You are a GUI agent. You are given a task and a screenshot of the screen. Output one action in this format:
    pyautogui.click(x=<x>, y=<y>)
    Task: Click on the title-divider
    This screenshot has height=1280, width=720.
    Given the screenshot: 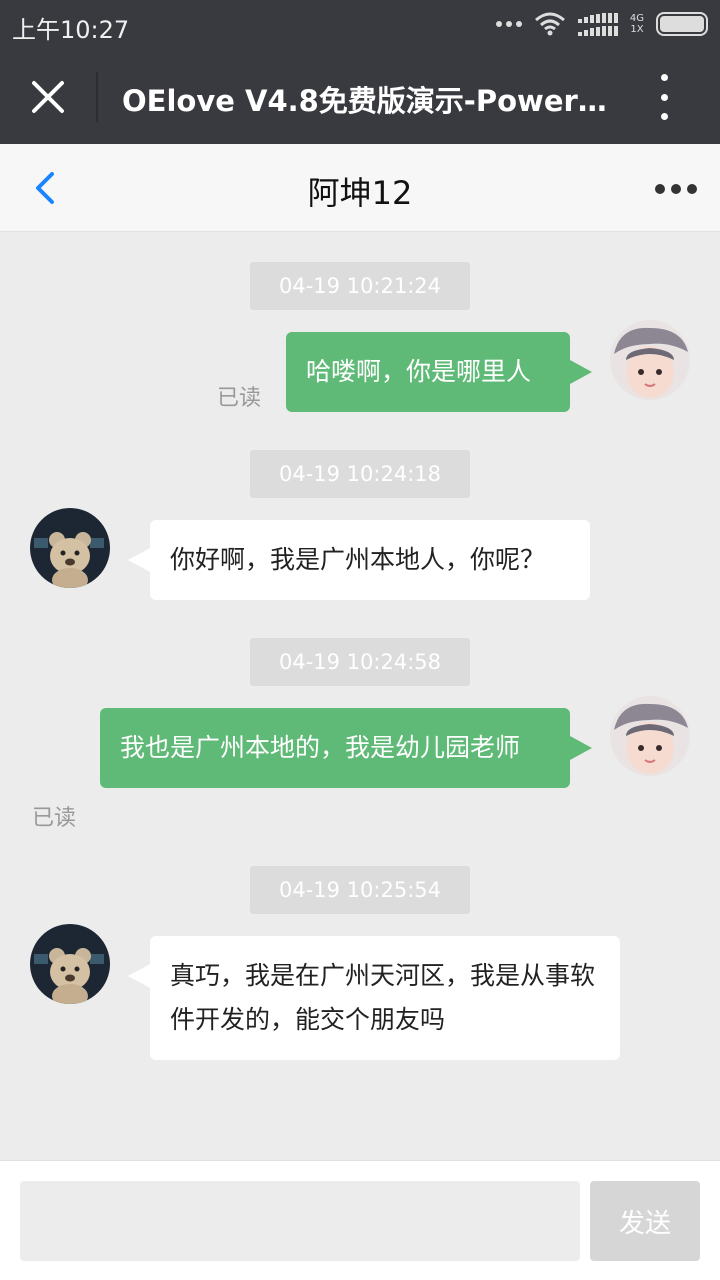 What is the action you would take?
    pyautogui.click(x=97, y=97)
    